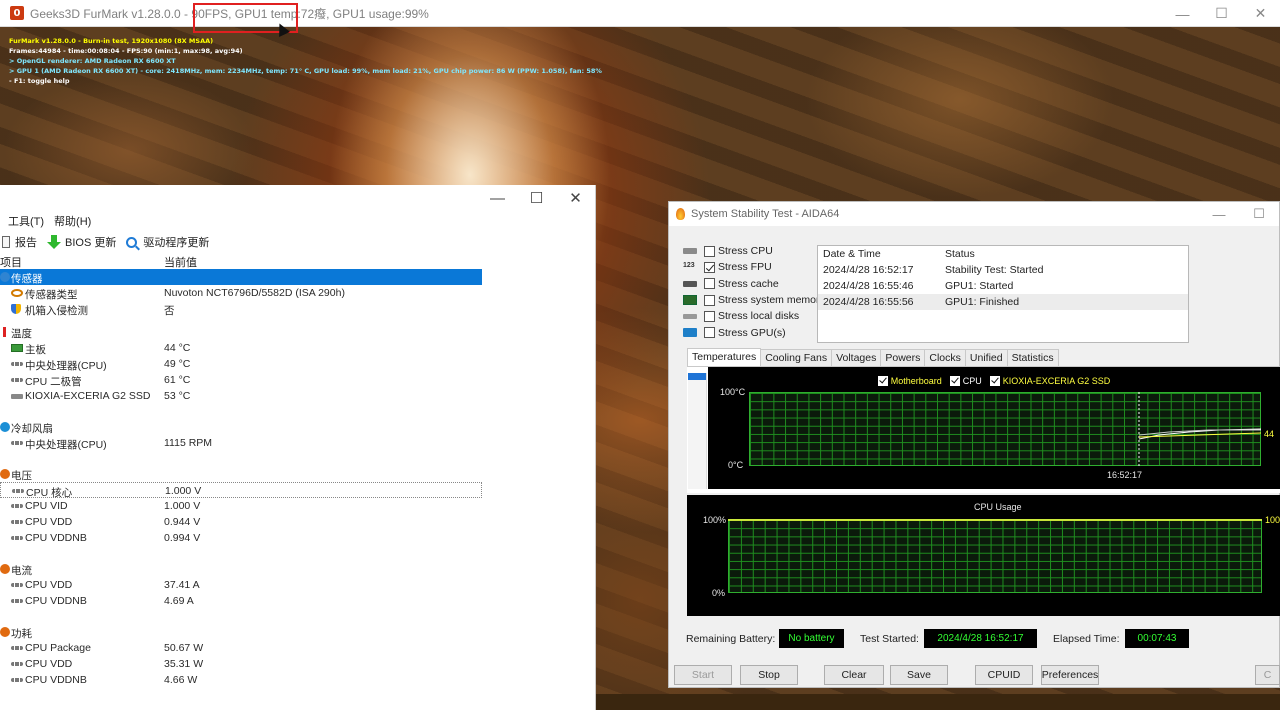 This screenshot has width=1280, height=710. What do you see at coordinates (754, 316) in the screenshot?
I see `stress-disks-option: Stress local disks` at bounding box center [754, 316].